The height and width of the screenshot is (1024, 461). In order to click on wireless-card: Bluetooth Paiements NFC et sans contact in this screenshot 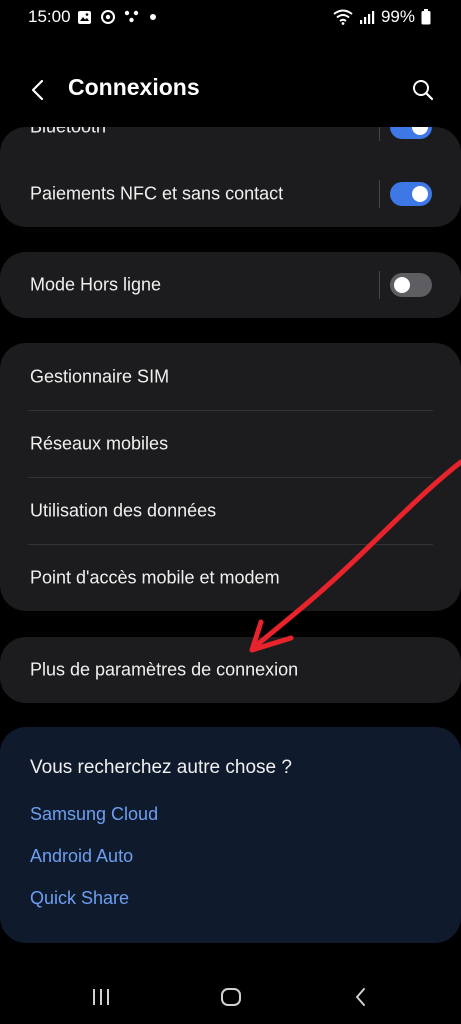, I will do `click(230, 177)`.